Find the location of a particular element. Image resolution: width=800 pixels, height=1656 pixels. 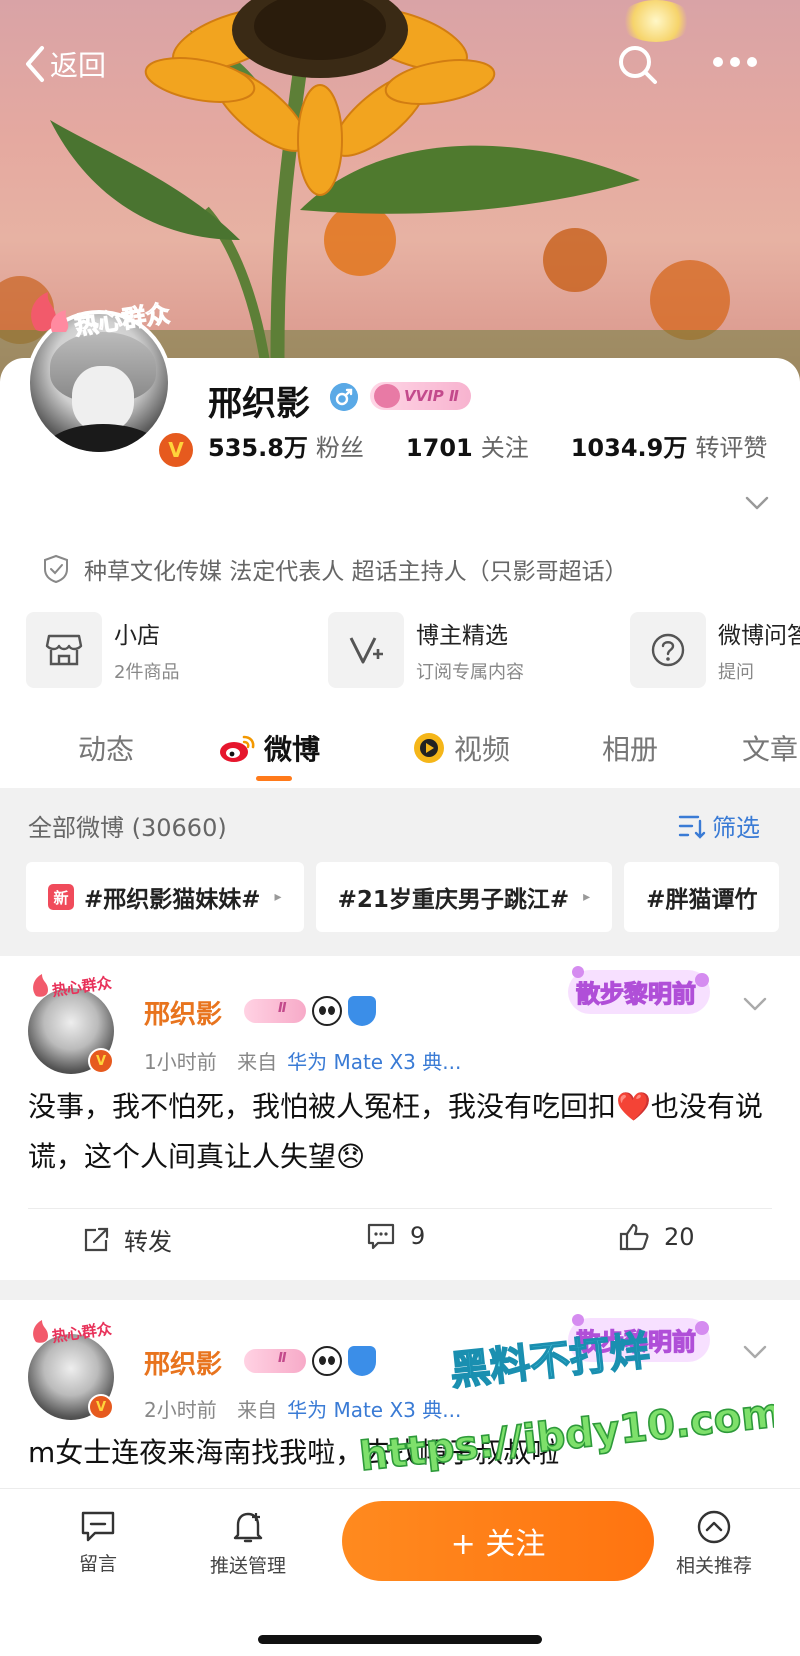

male-gender-icon is located at coordinates (344, 397).